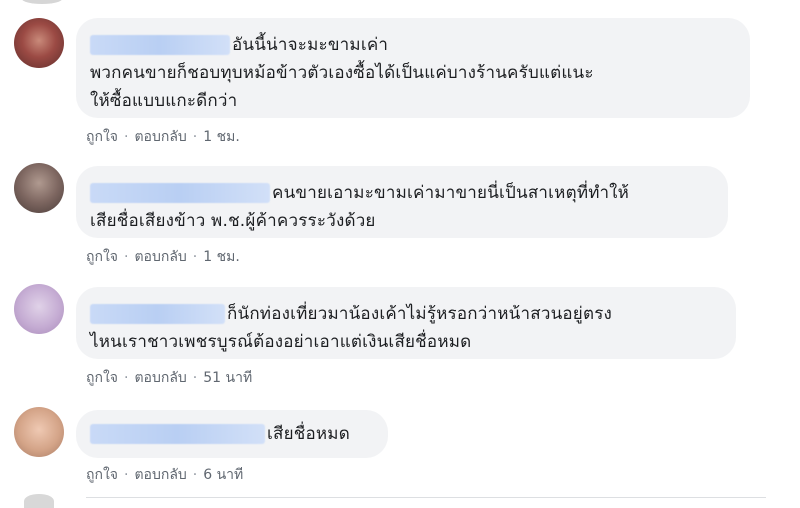 This screenshot has height=508, width=800. What do you see at coordinates (426, 497) in the screenshot?
I see `reply-box-edge` at bounding box center [426, 497].